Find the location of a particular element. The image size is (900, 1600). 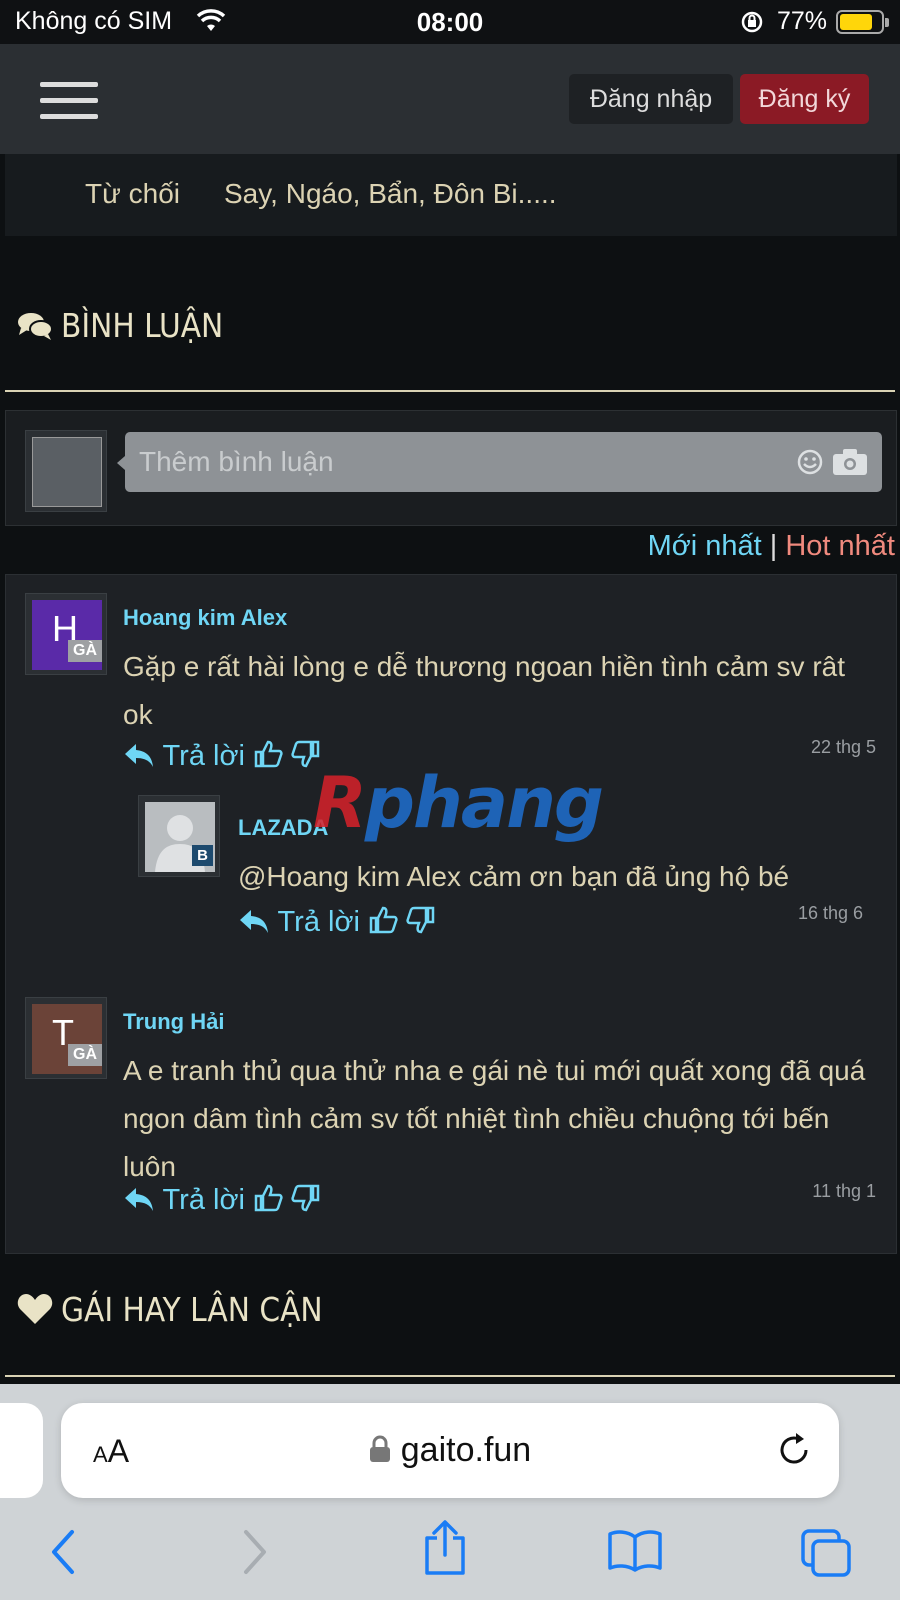

watermark-logo: Rphang is located at coordinates (458, 803).